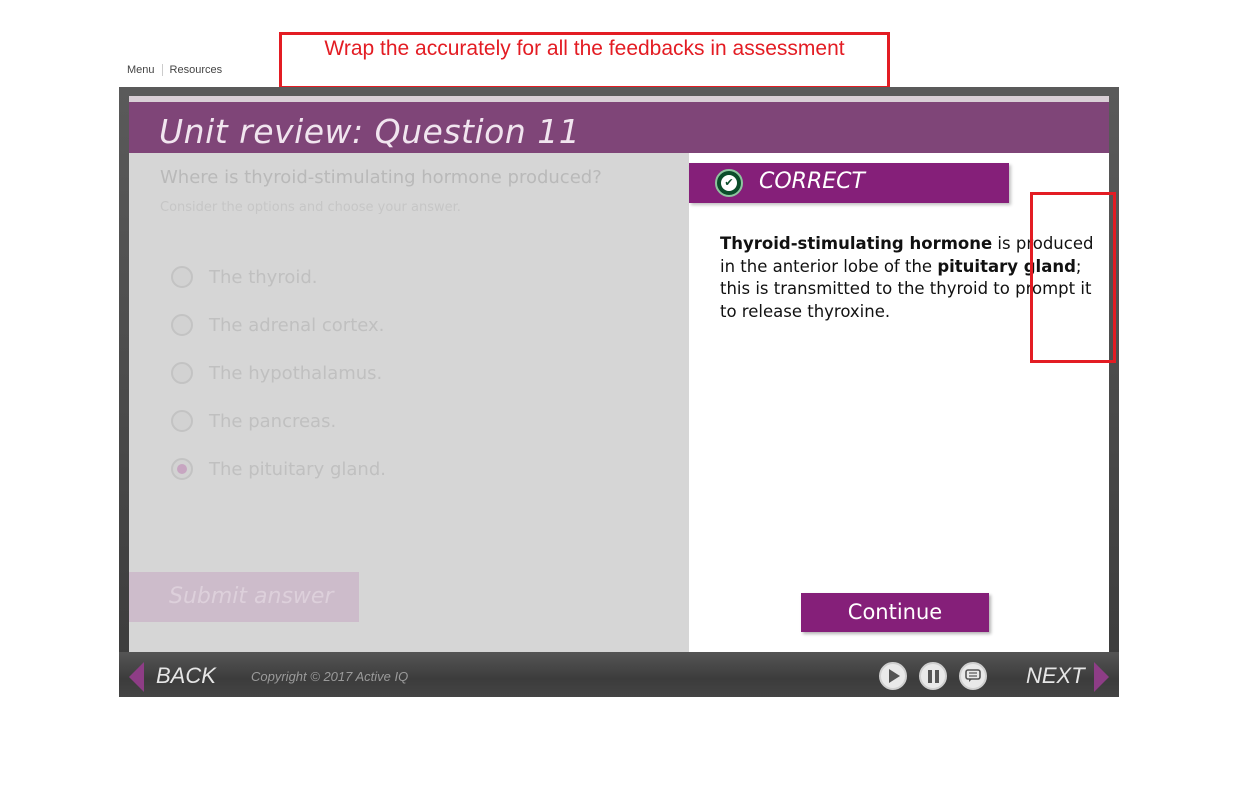 This screenshot has height=800, width=1254. I want to click on answer-option-selected: The pituitary gland., so click(278, 469).